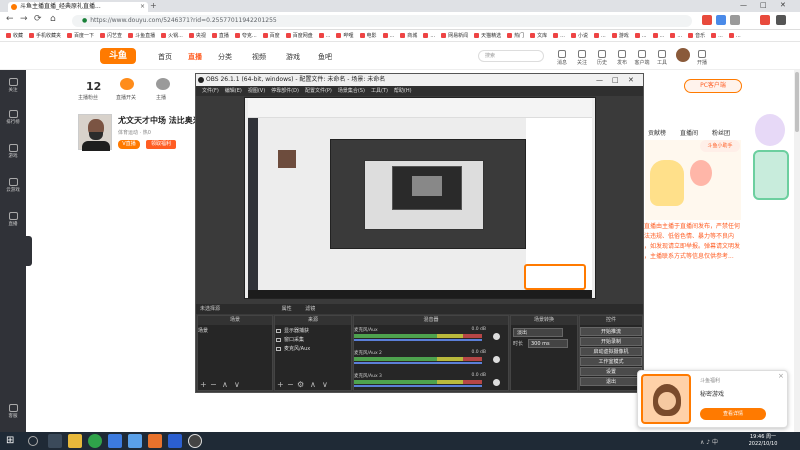 The image size is (800, 450). What do you see at coordinates (548, 343) in the screenshot?
I see `duration-input: 300 ms` at bounding box center [548, 343].